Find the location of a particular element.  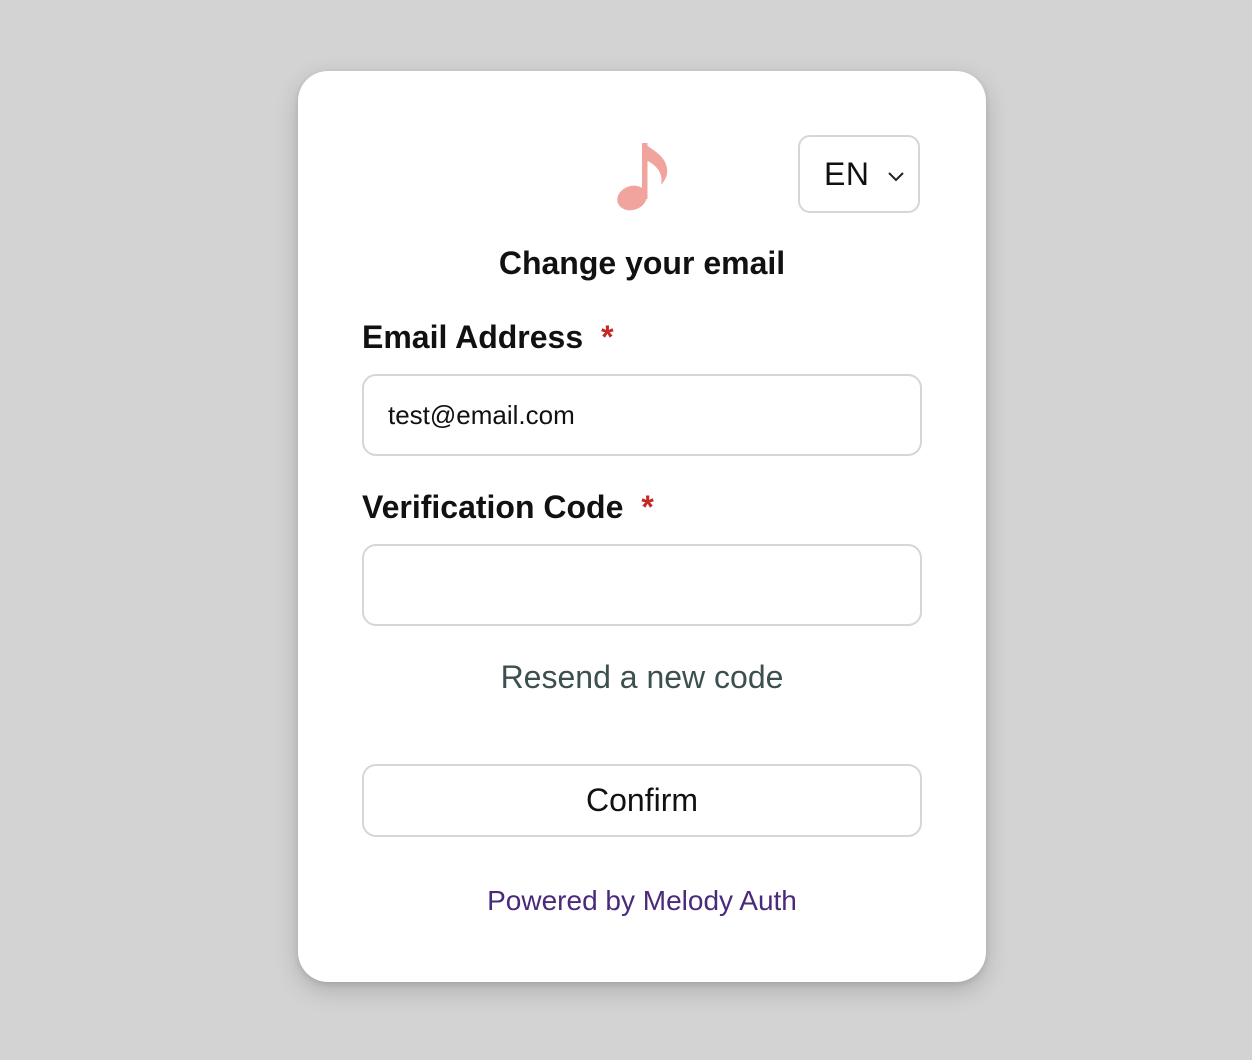

language-select: EN is located at coordinates (859, 174).